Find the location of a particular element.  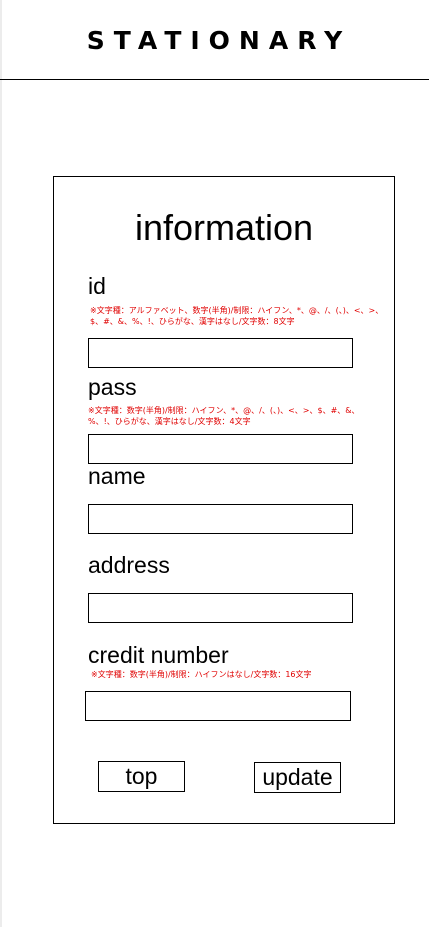

brand-logo: STATIONARY is located at coordinates (214, 40).